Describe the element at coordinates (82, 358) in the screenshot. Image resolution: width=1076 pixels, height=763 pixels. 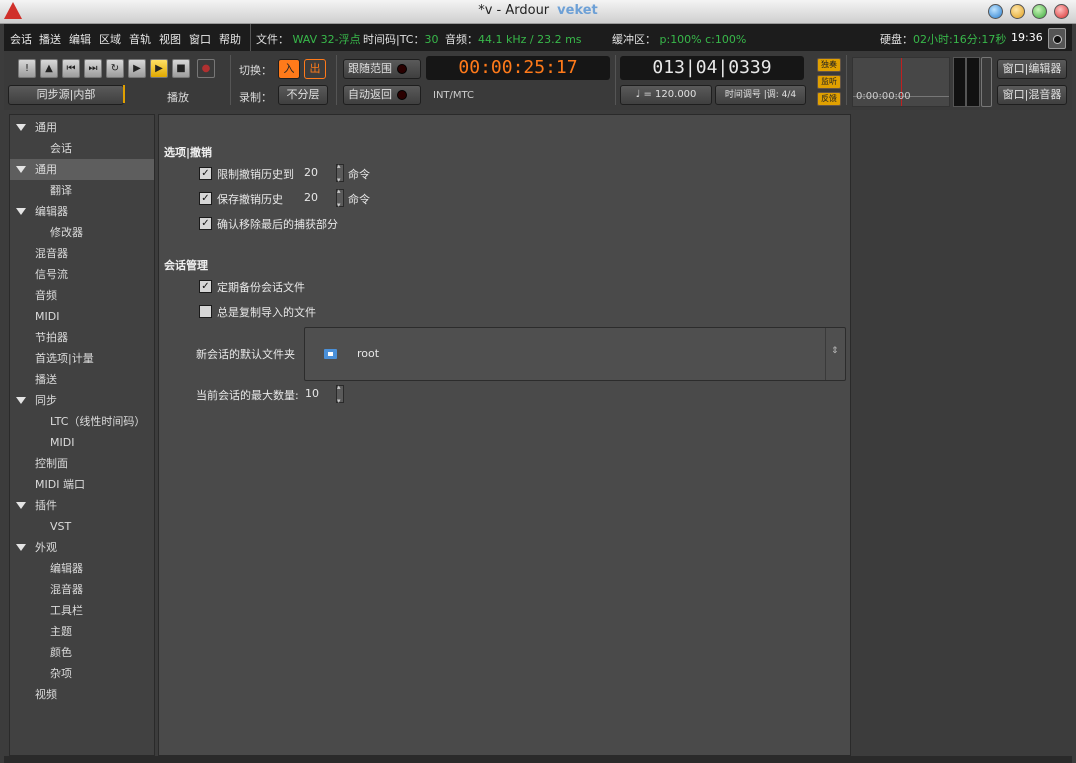
I see `sidebar-item: 首选项|计量` at that location.